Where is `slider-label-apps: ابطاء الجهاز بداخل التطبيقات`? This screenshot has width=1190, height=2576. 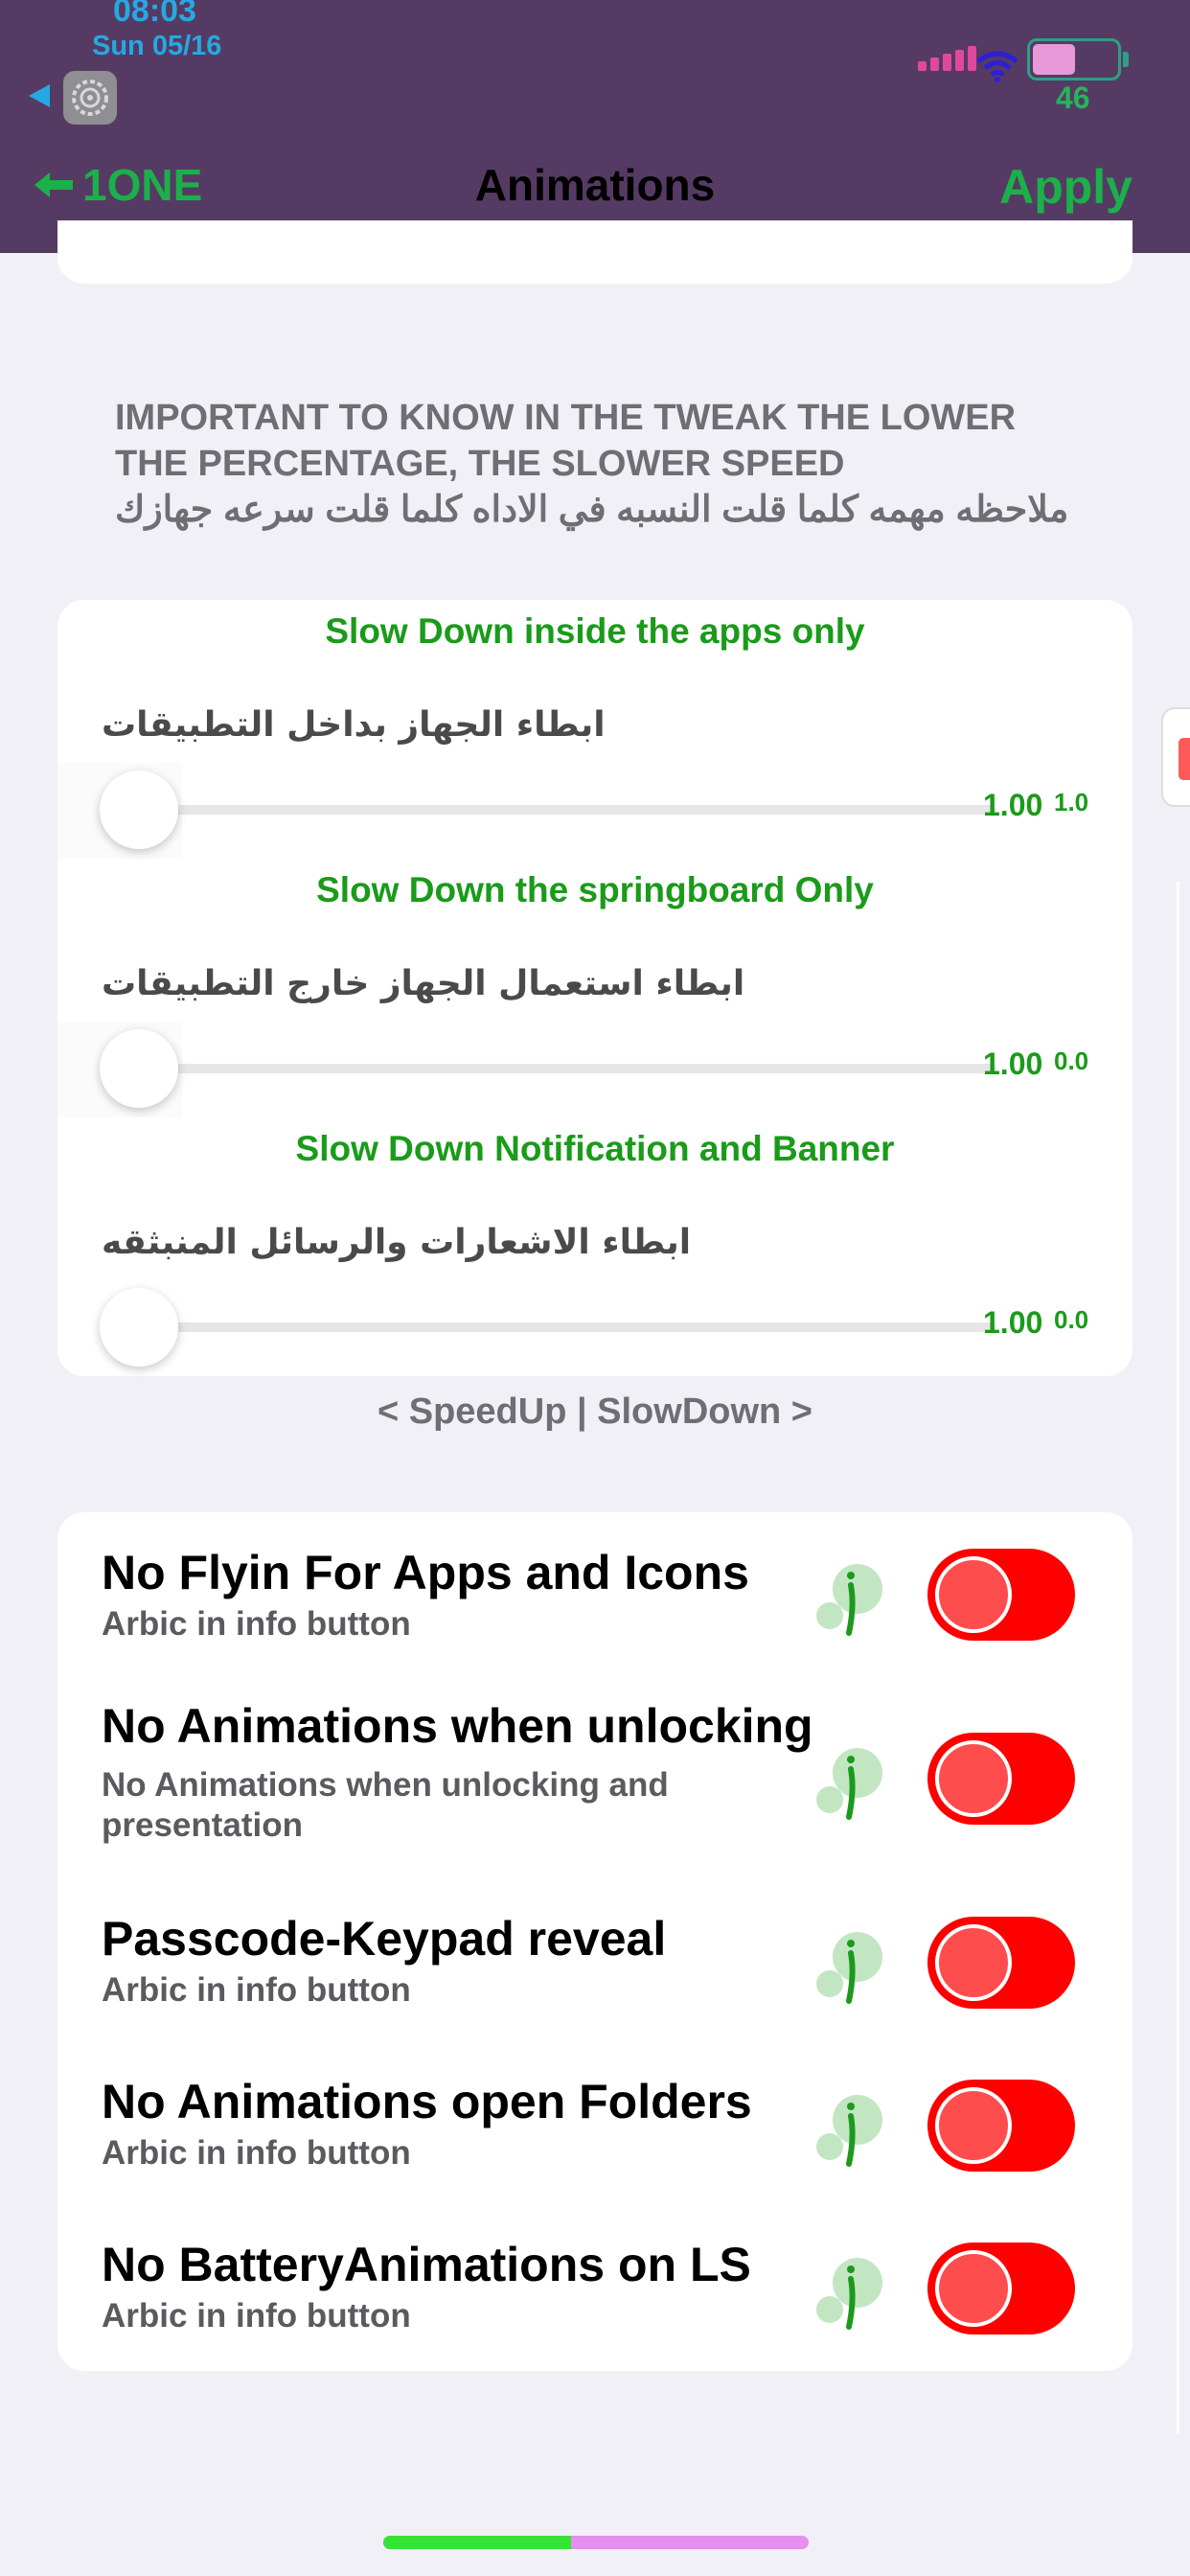
slider-label-apps: ابطاء الجهاز بداخل التطبيقات is located at coordinates (354, 725).